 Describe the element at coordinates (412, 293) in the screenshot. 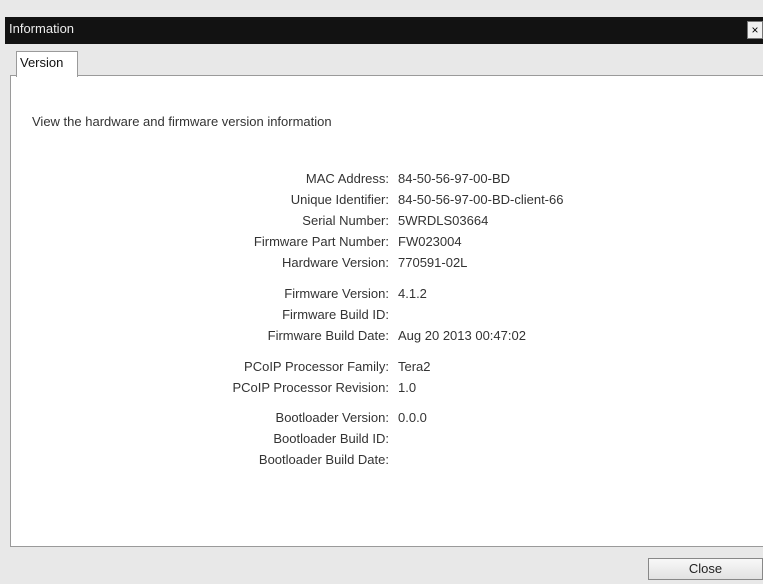

I see `info-value: 4.1.2` at that location.